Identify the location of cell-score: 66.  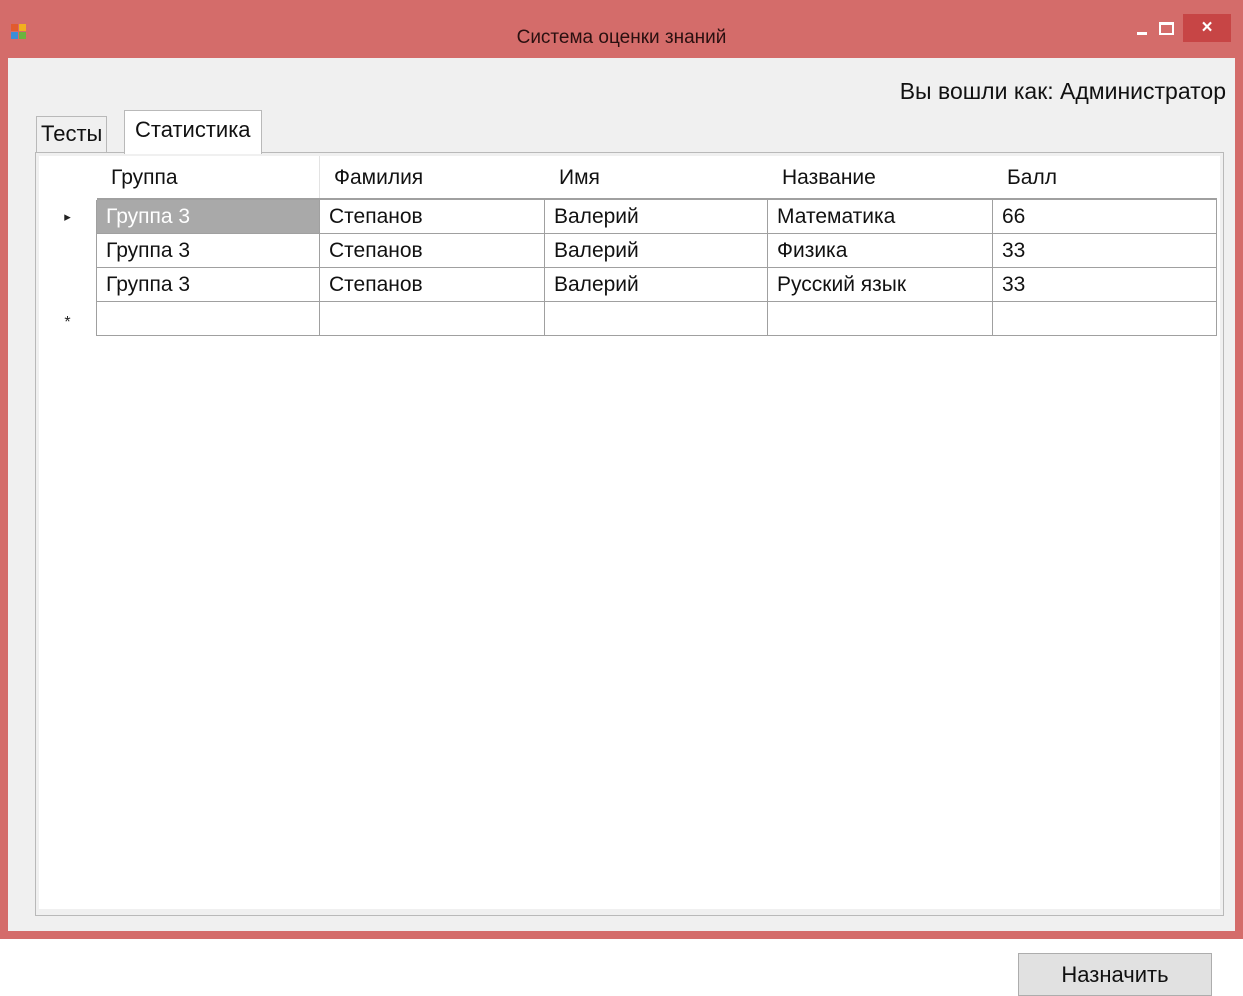
(1105, 217).